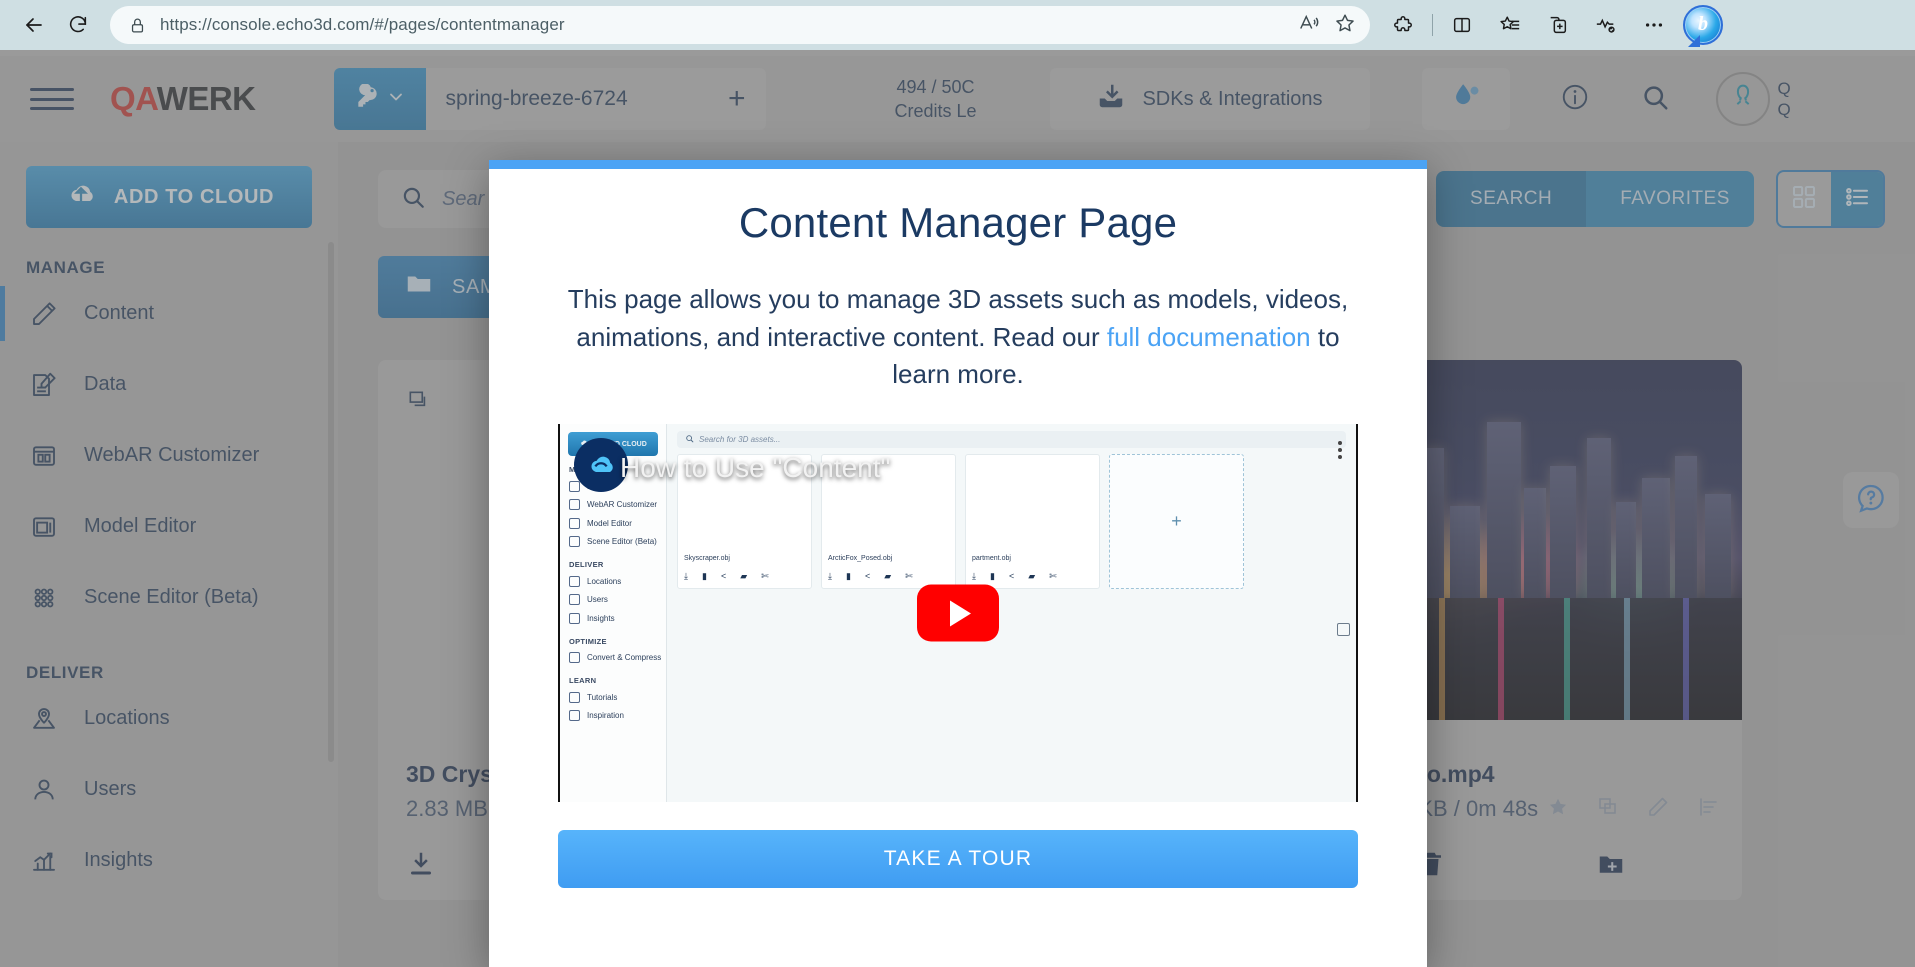 The image size is (1915, 967). Describe the element at coordinates (1804, 199) in the screenshot. I see `grid-view-button` at that location.